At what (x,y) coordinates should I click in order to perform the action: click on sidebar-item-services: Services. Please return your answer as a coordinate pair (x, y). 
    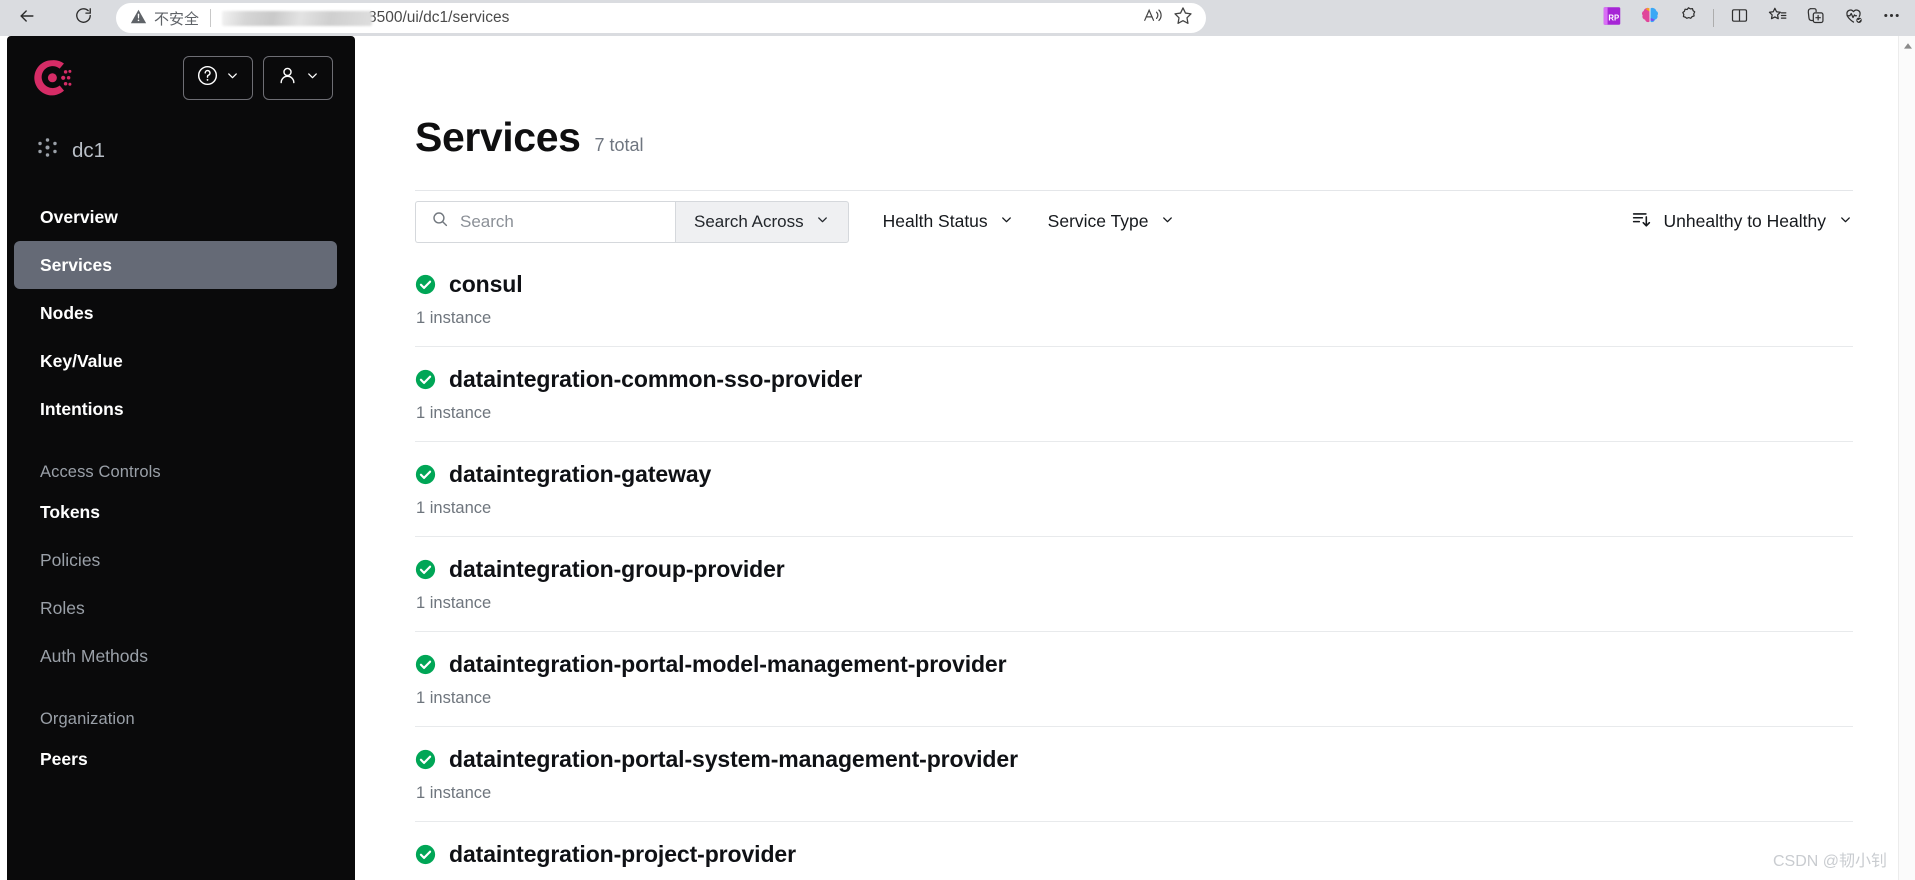
    Looking at the image, I should click on (175, 265).